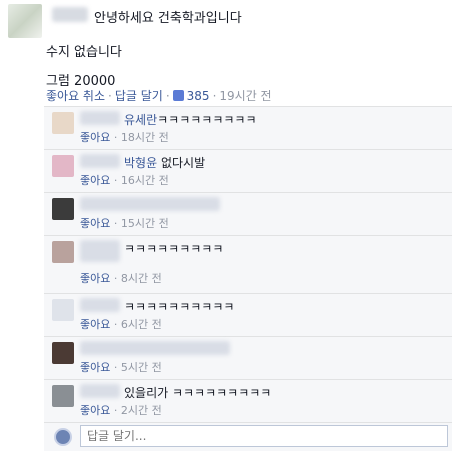 The image size is (456, 451). I want to click on comment-time: 18시간 전, so click(145, 137).